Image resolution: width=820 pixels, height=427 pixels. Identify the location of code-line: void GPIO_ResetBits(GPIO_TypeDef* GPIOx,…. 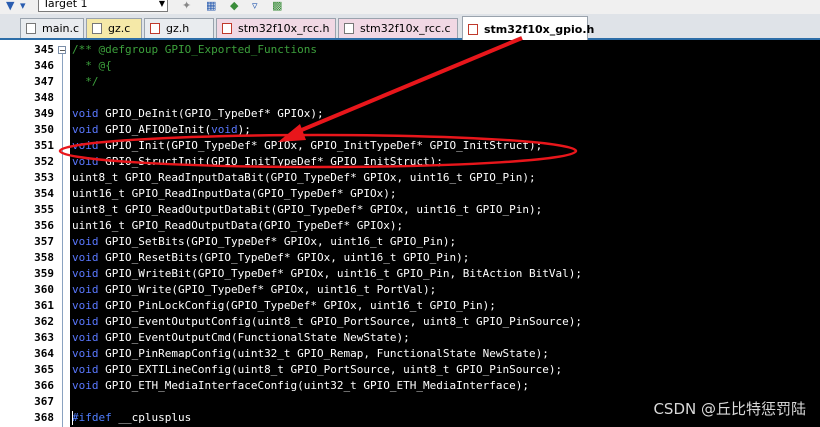
(271, 257).